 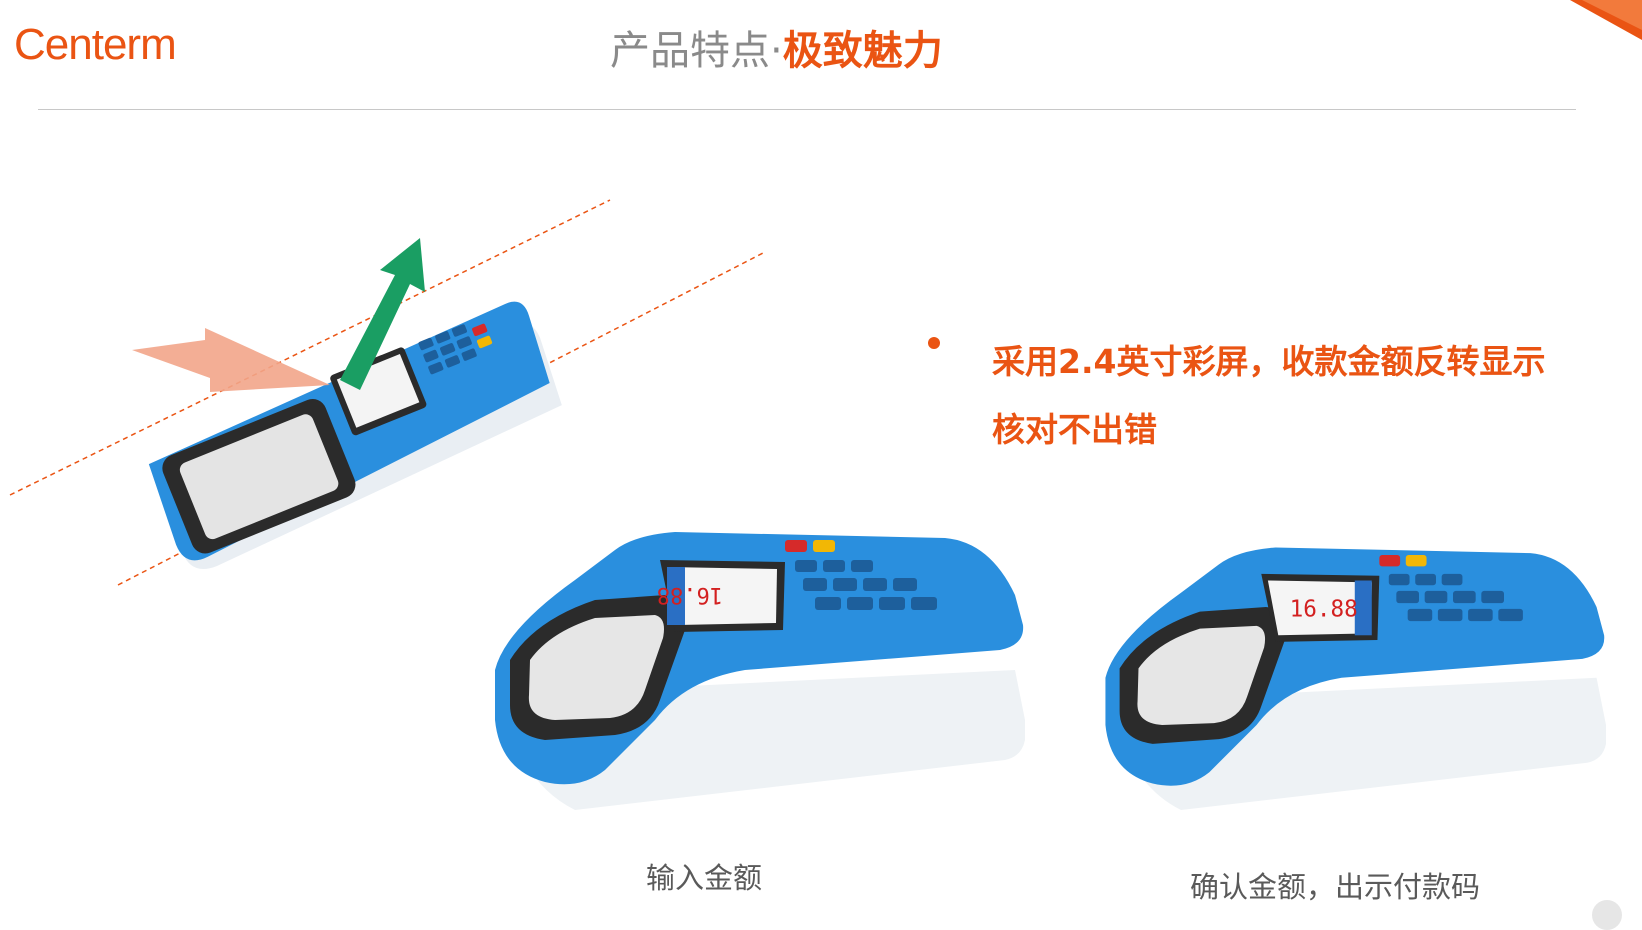 What do you see at coordinates (934, 343) in the screenshot?
I see `bullet-dot` at bounding box center [934, 343].